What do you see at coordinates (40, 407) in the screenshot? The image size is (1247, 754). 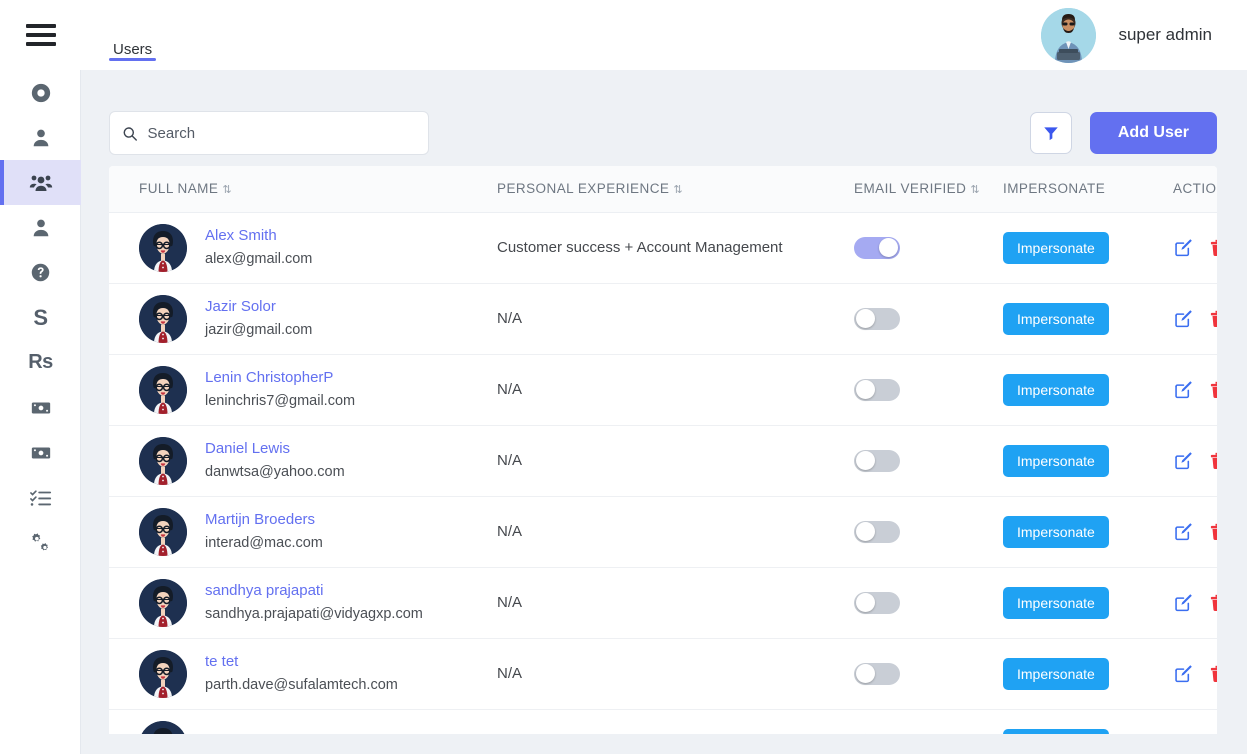 I see `sidebar-item-billing` at bounding box center [40, 407].